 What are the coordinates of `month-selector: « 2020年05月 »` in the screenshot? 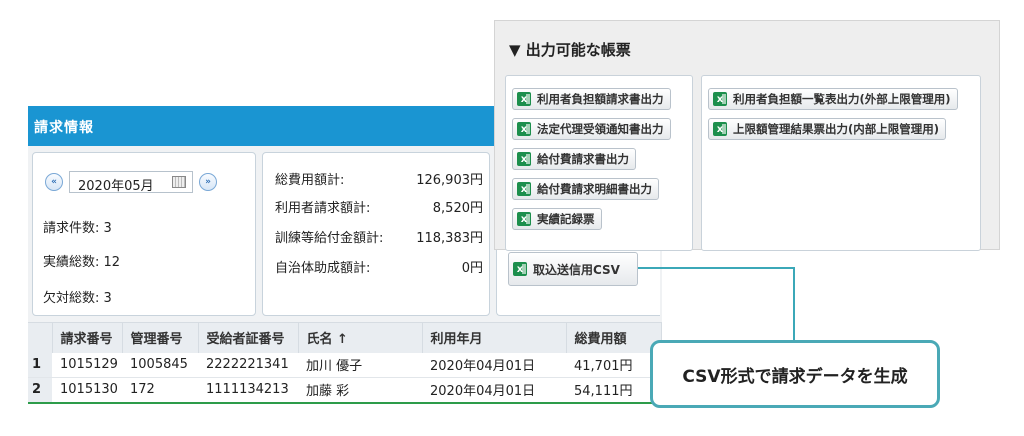 It's located at (131, 182).